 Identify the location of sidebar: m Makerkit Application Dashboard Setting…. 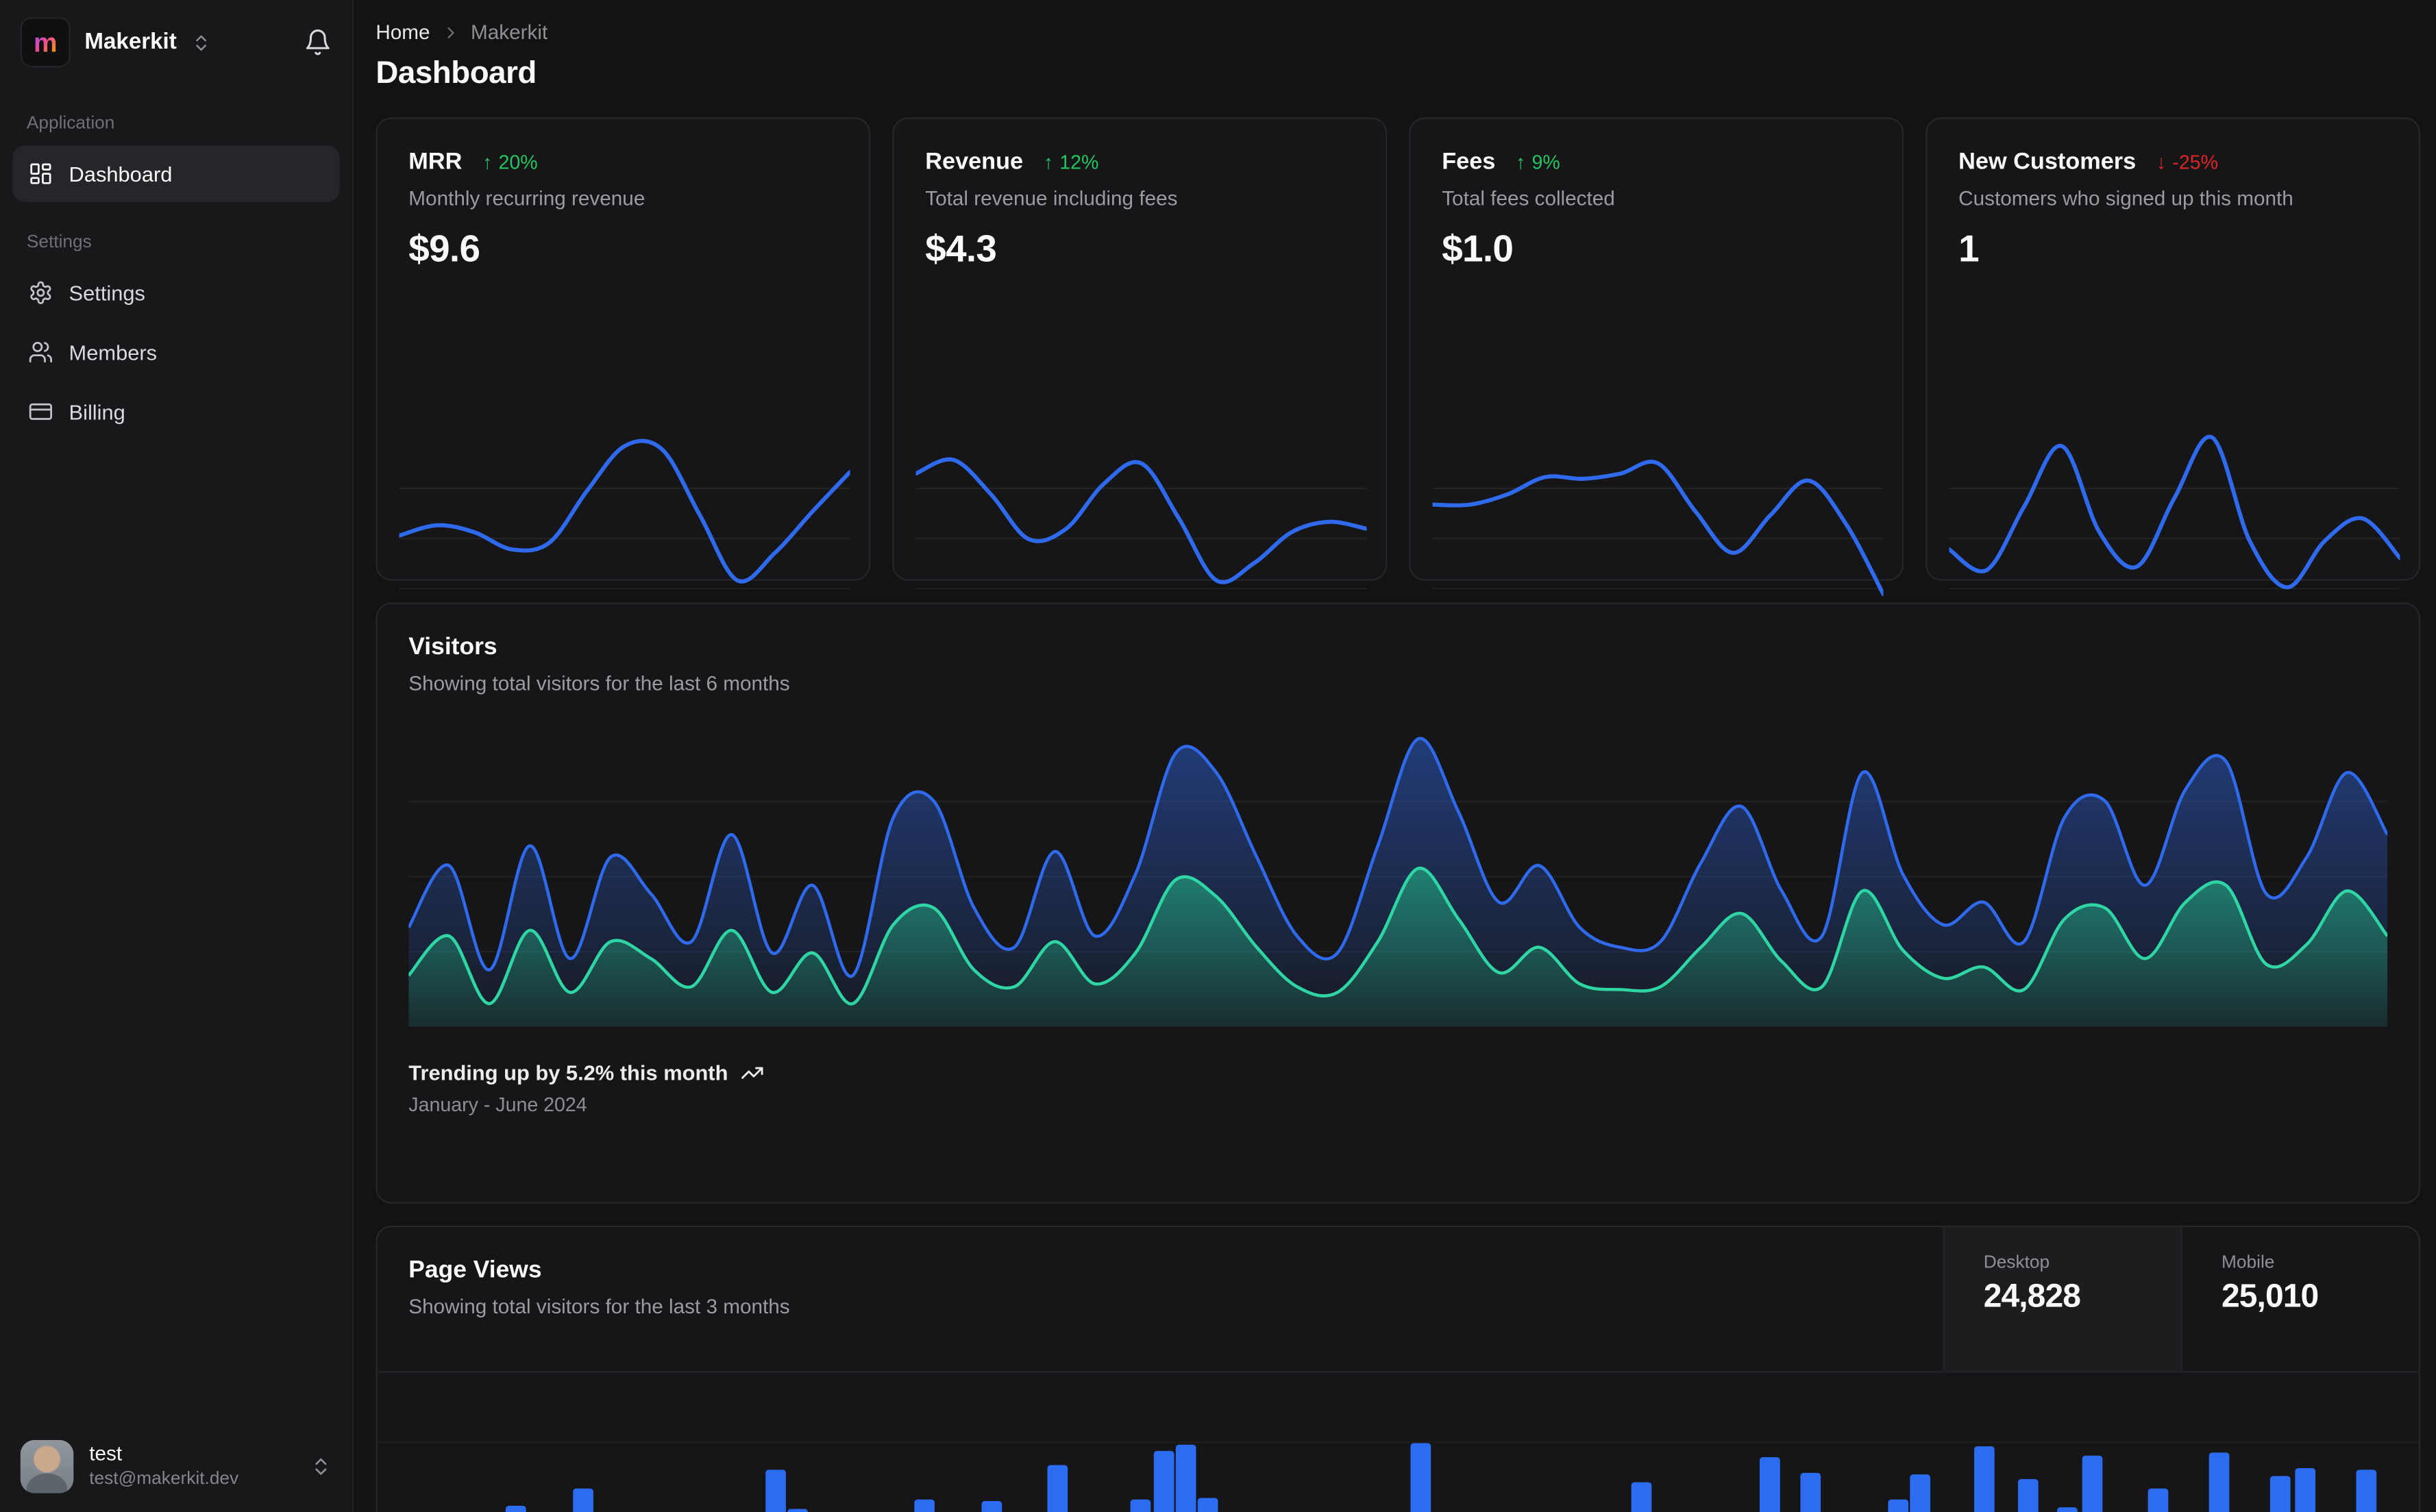
(177, 756).